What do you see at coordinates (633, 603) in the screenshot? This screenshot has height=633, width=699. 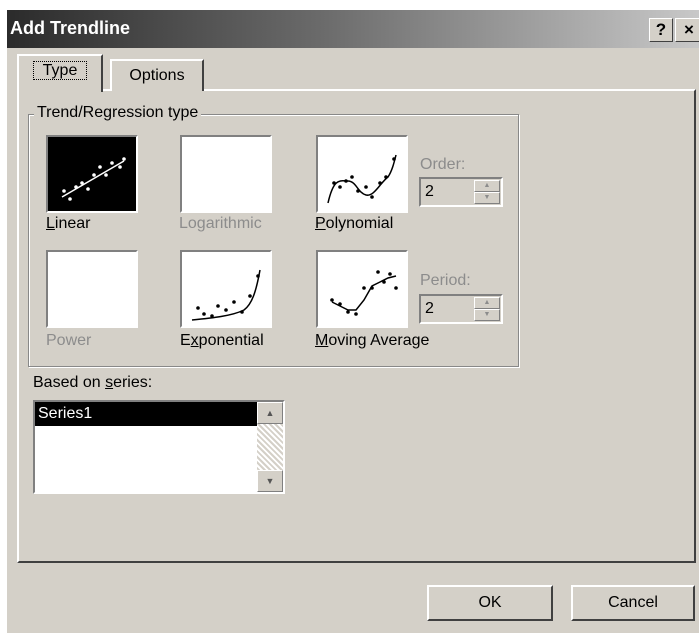 I see `cancel-button: Cancel` at bounding box center [633, 603].